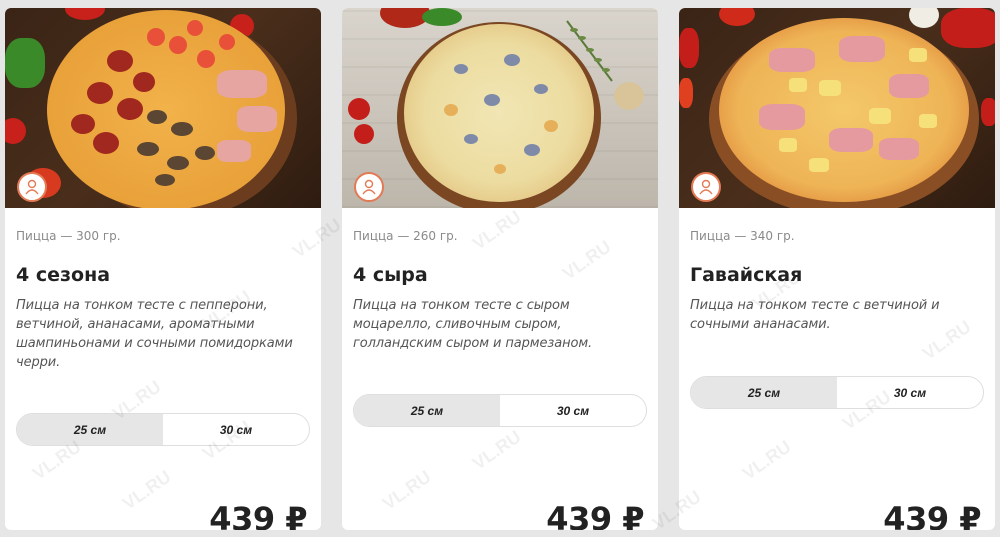 This screenshot has width=1000, height=537. What do you see at coordinates (742, 236) in the screenshot?
I see `pizza-weight: Пицца — 340 гр.` at bounding box center [742, 236].